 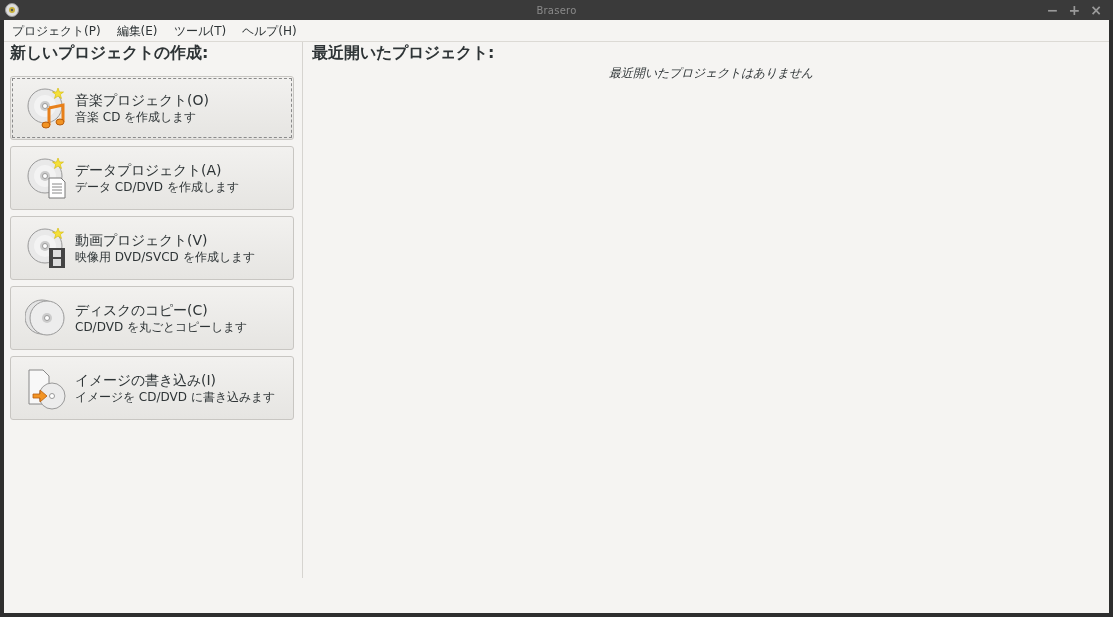 I want to click on project-title: 動画プロジェクト(V), so click(x=142, y=240).